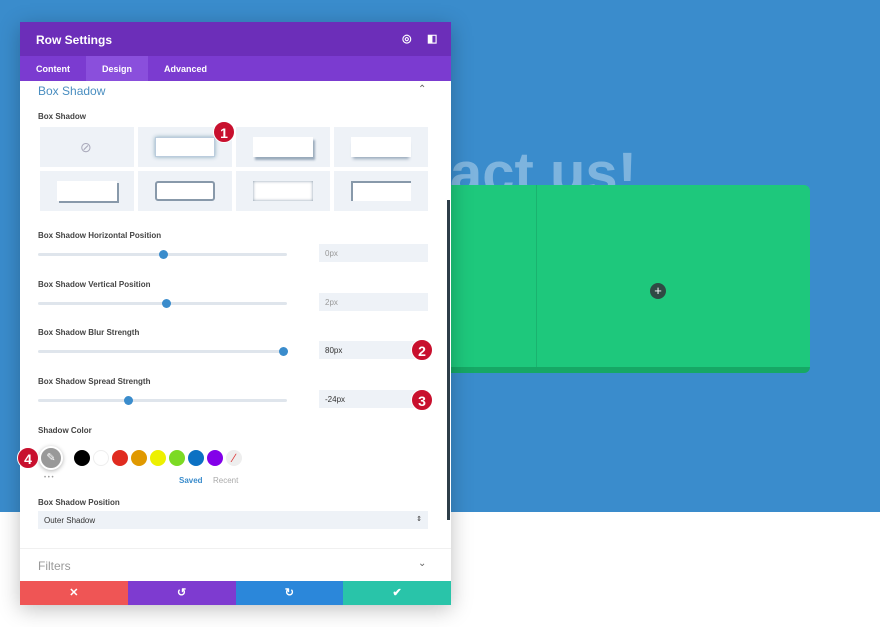  Describe the element at coordinates (100, 235) in the screenshot. I see `slider-label: Box Shadow Horizontal Position` at that location.